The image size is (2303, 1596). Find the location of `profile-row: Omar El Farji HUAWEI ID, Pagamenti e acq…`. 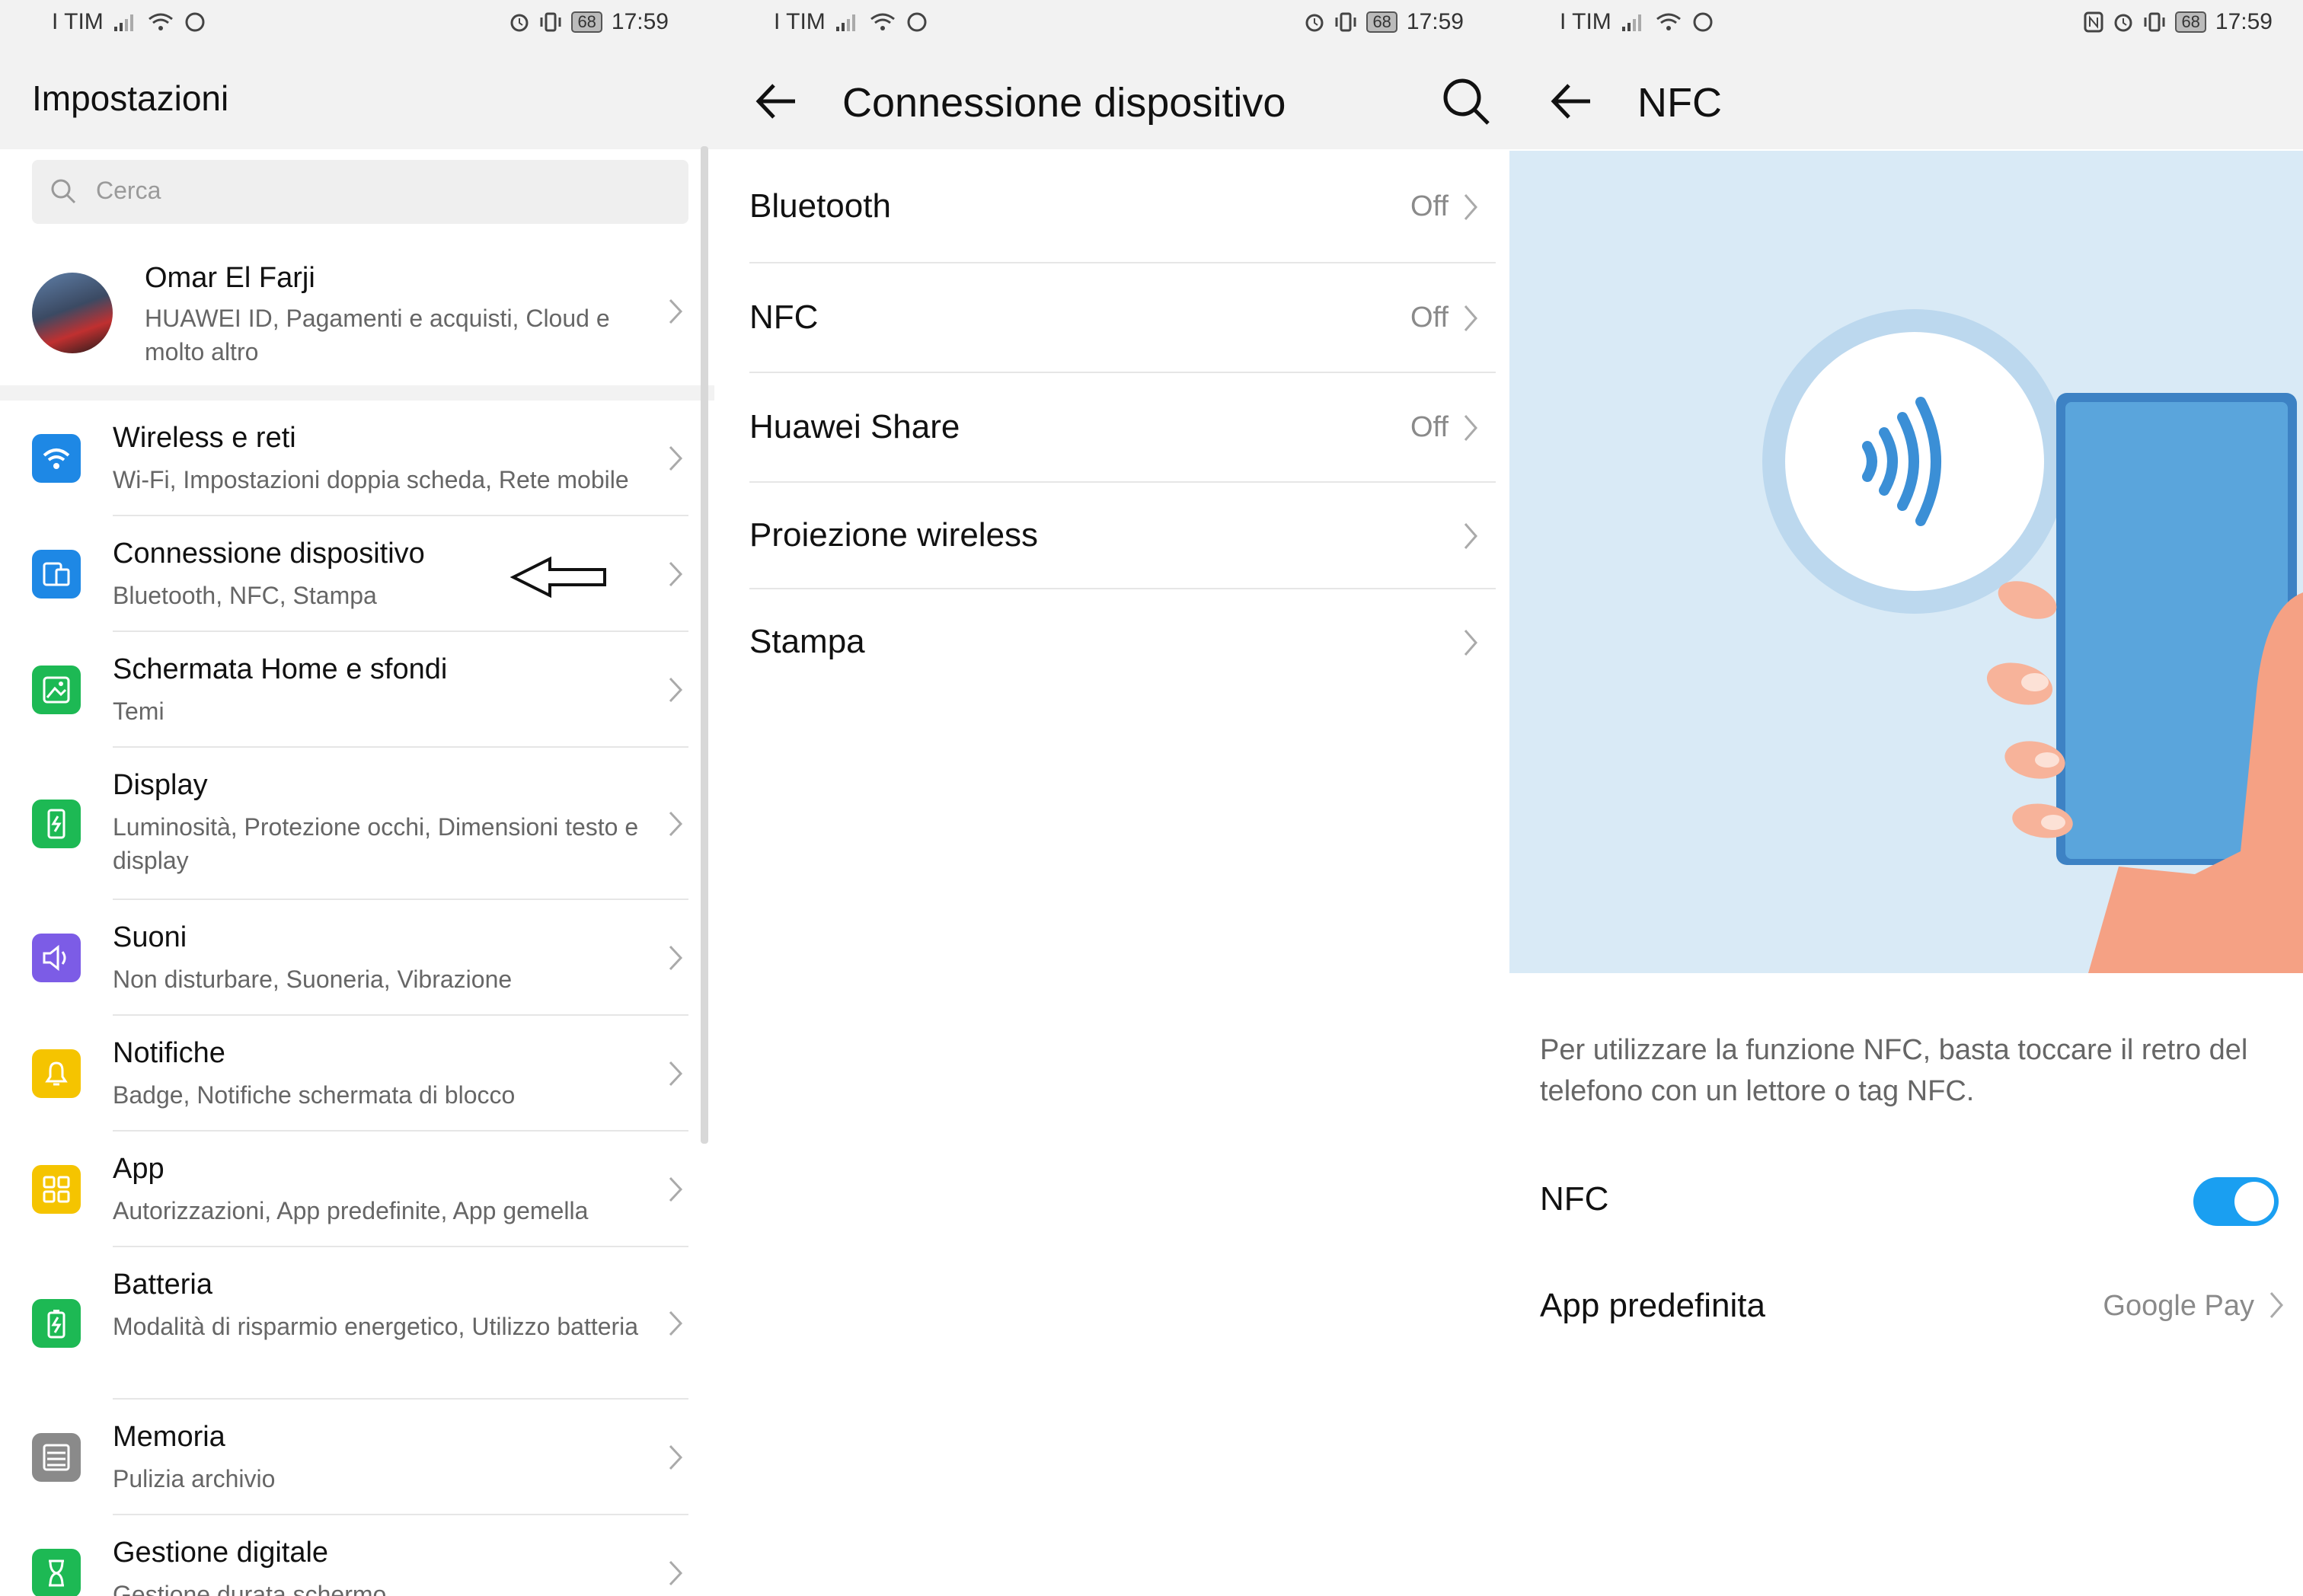

profile-row: Omar El Farji HUAWEI ID, Pagamenti e acq… is located at coordinates (357, 319).